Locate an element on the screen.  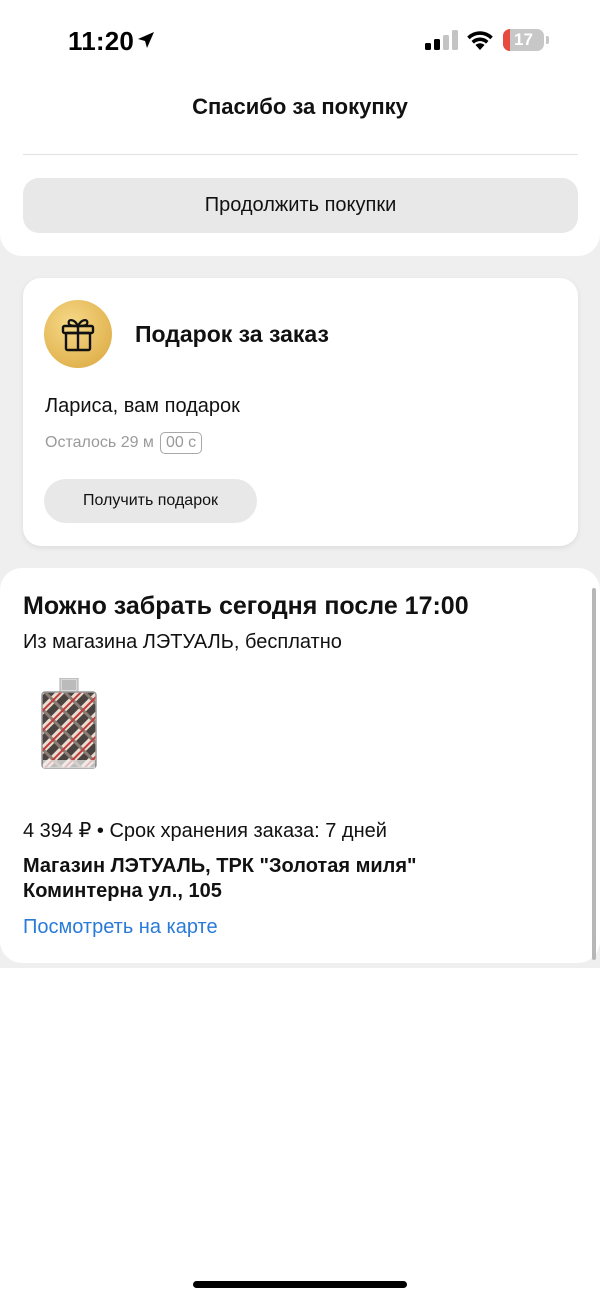
wifi-icon is located at coordinates (480, 40).